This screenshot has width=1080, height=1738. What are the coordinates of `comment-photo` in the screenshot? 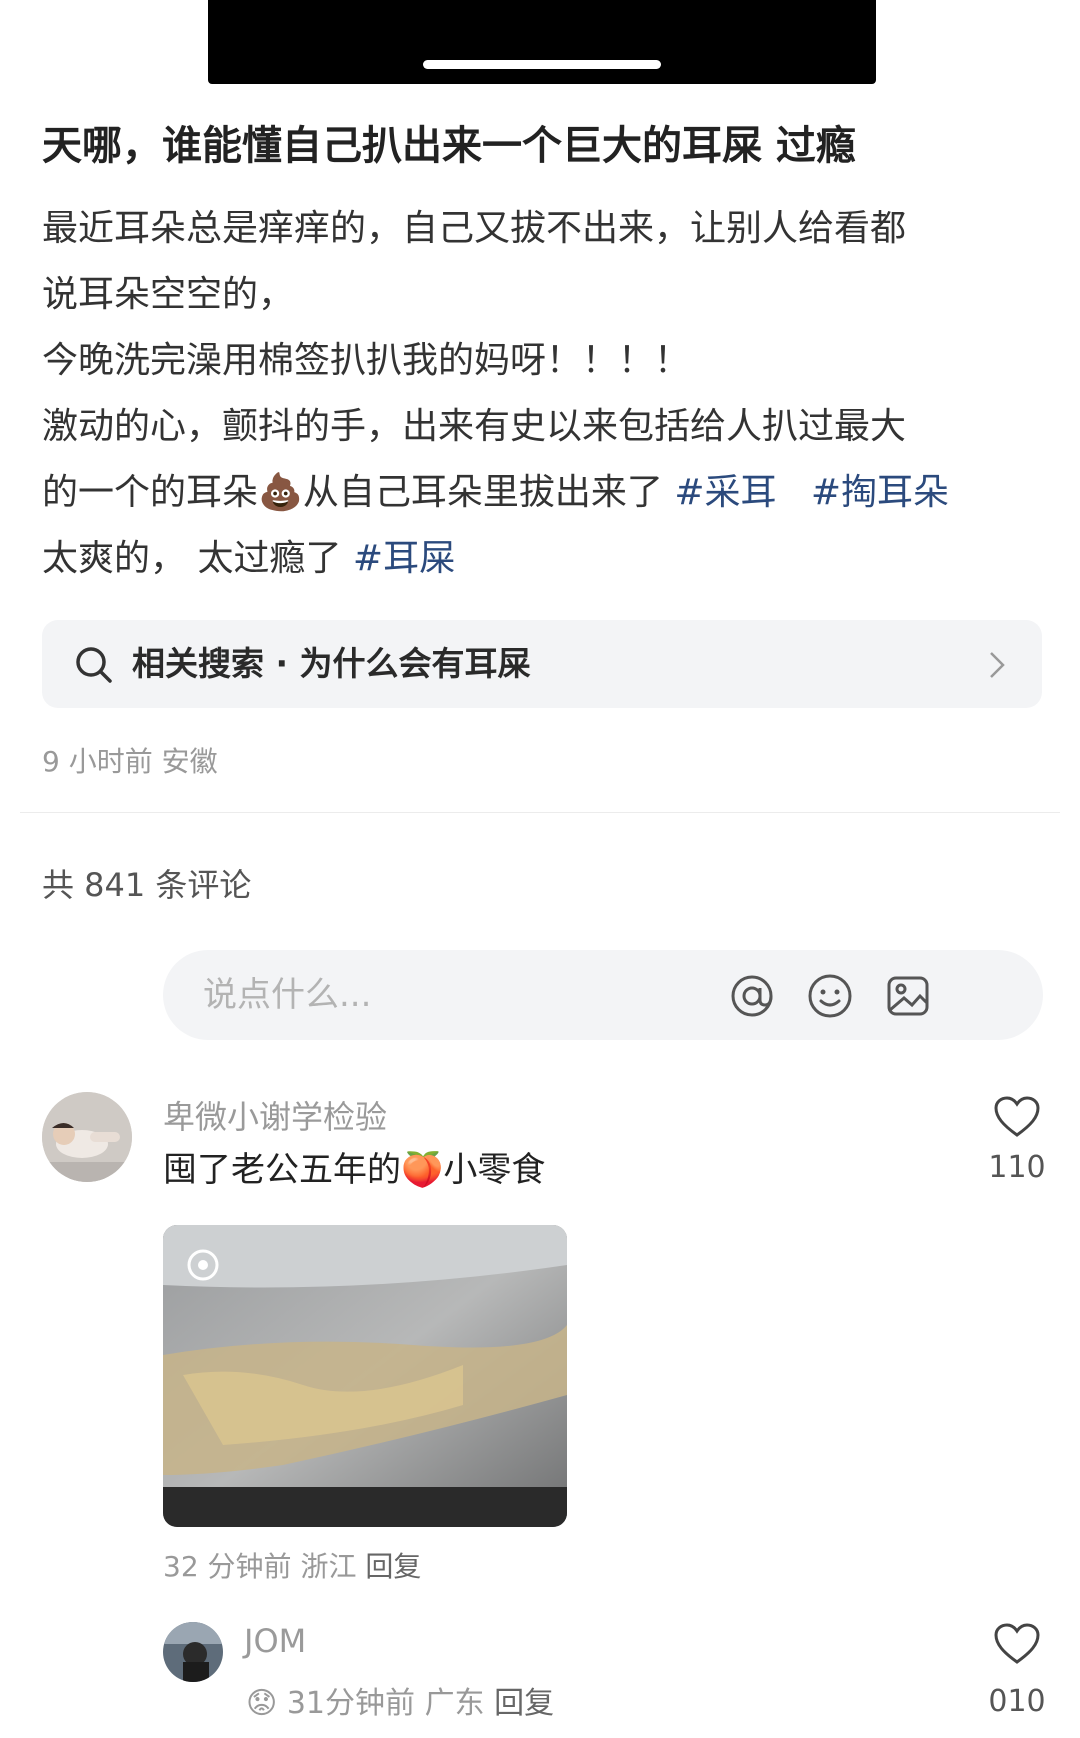 It's located at (365, 1376).